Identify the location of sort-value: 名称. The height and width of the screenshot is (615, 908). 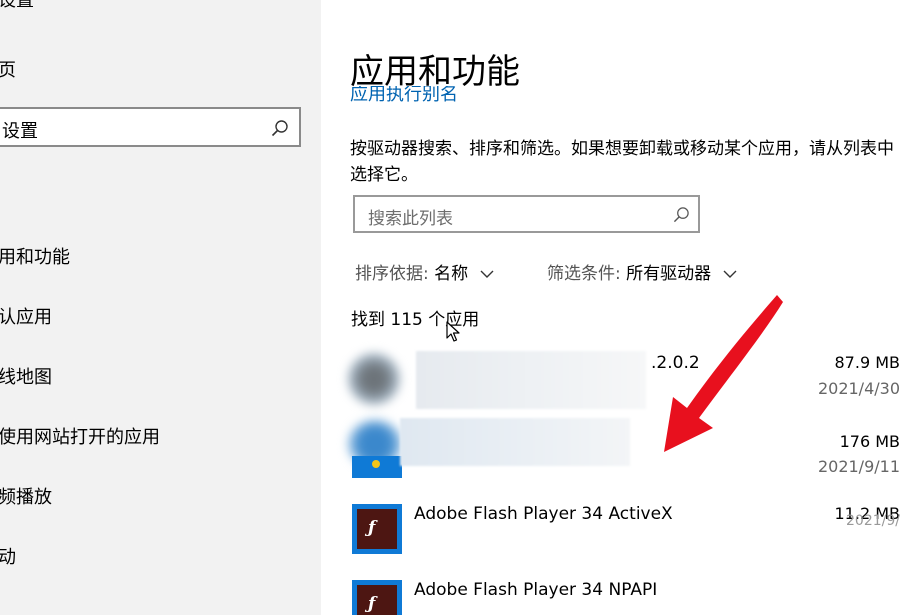
(451, 274).